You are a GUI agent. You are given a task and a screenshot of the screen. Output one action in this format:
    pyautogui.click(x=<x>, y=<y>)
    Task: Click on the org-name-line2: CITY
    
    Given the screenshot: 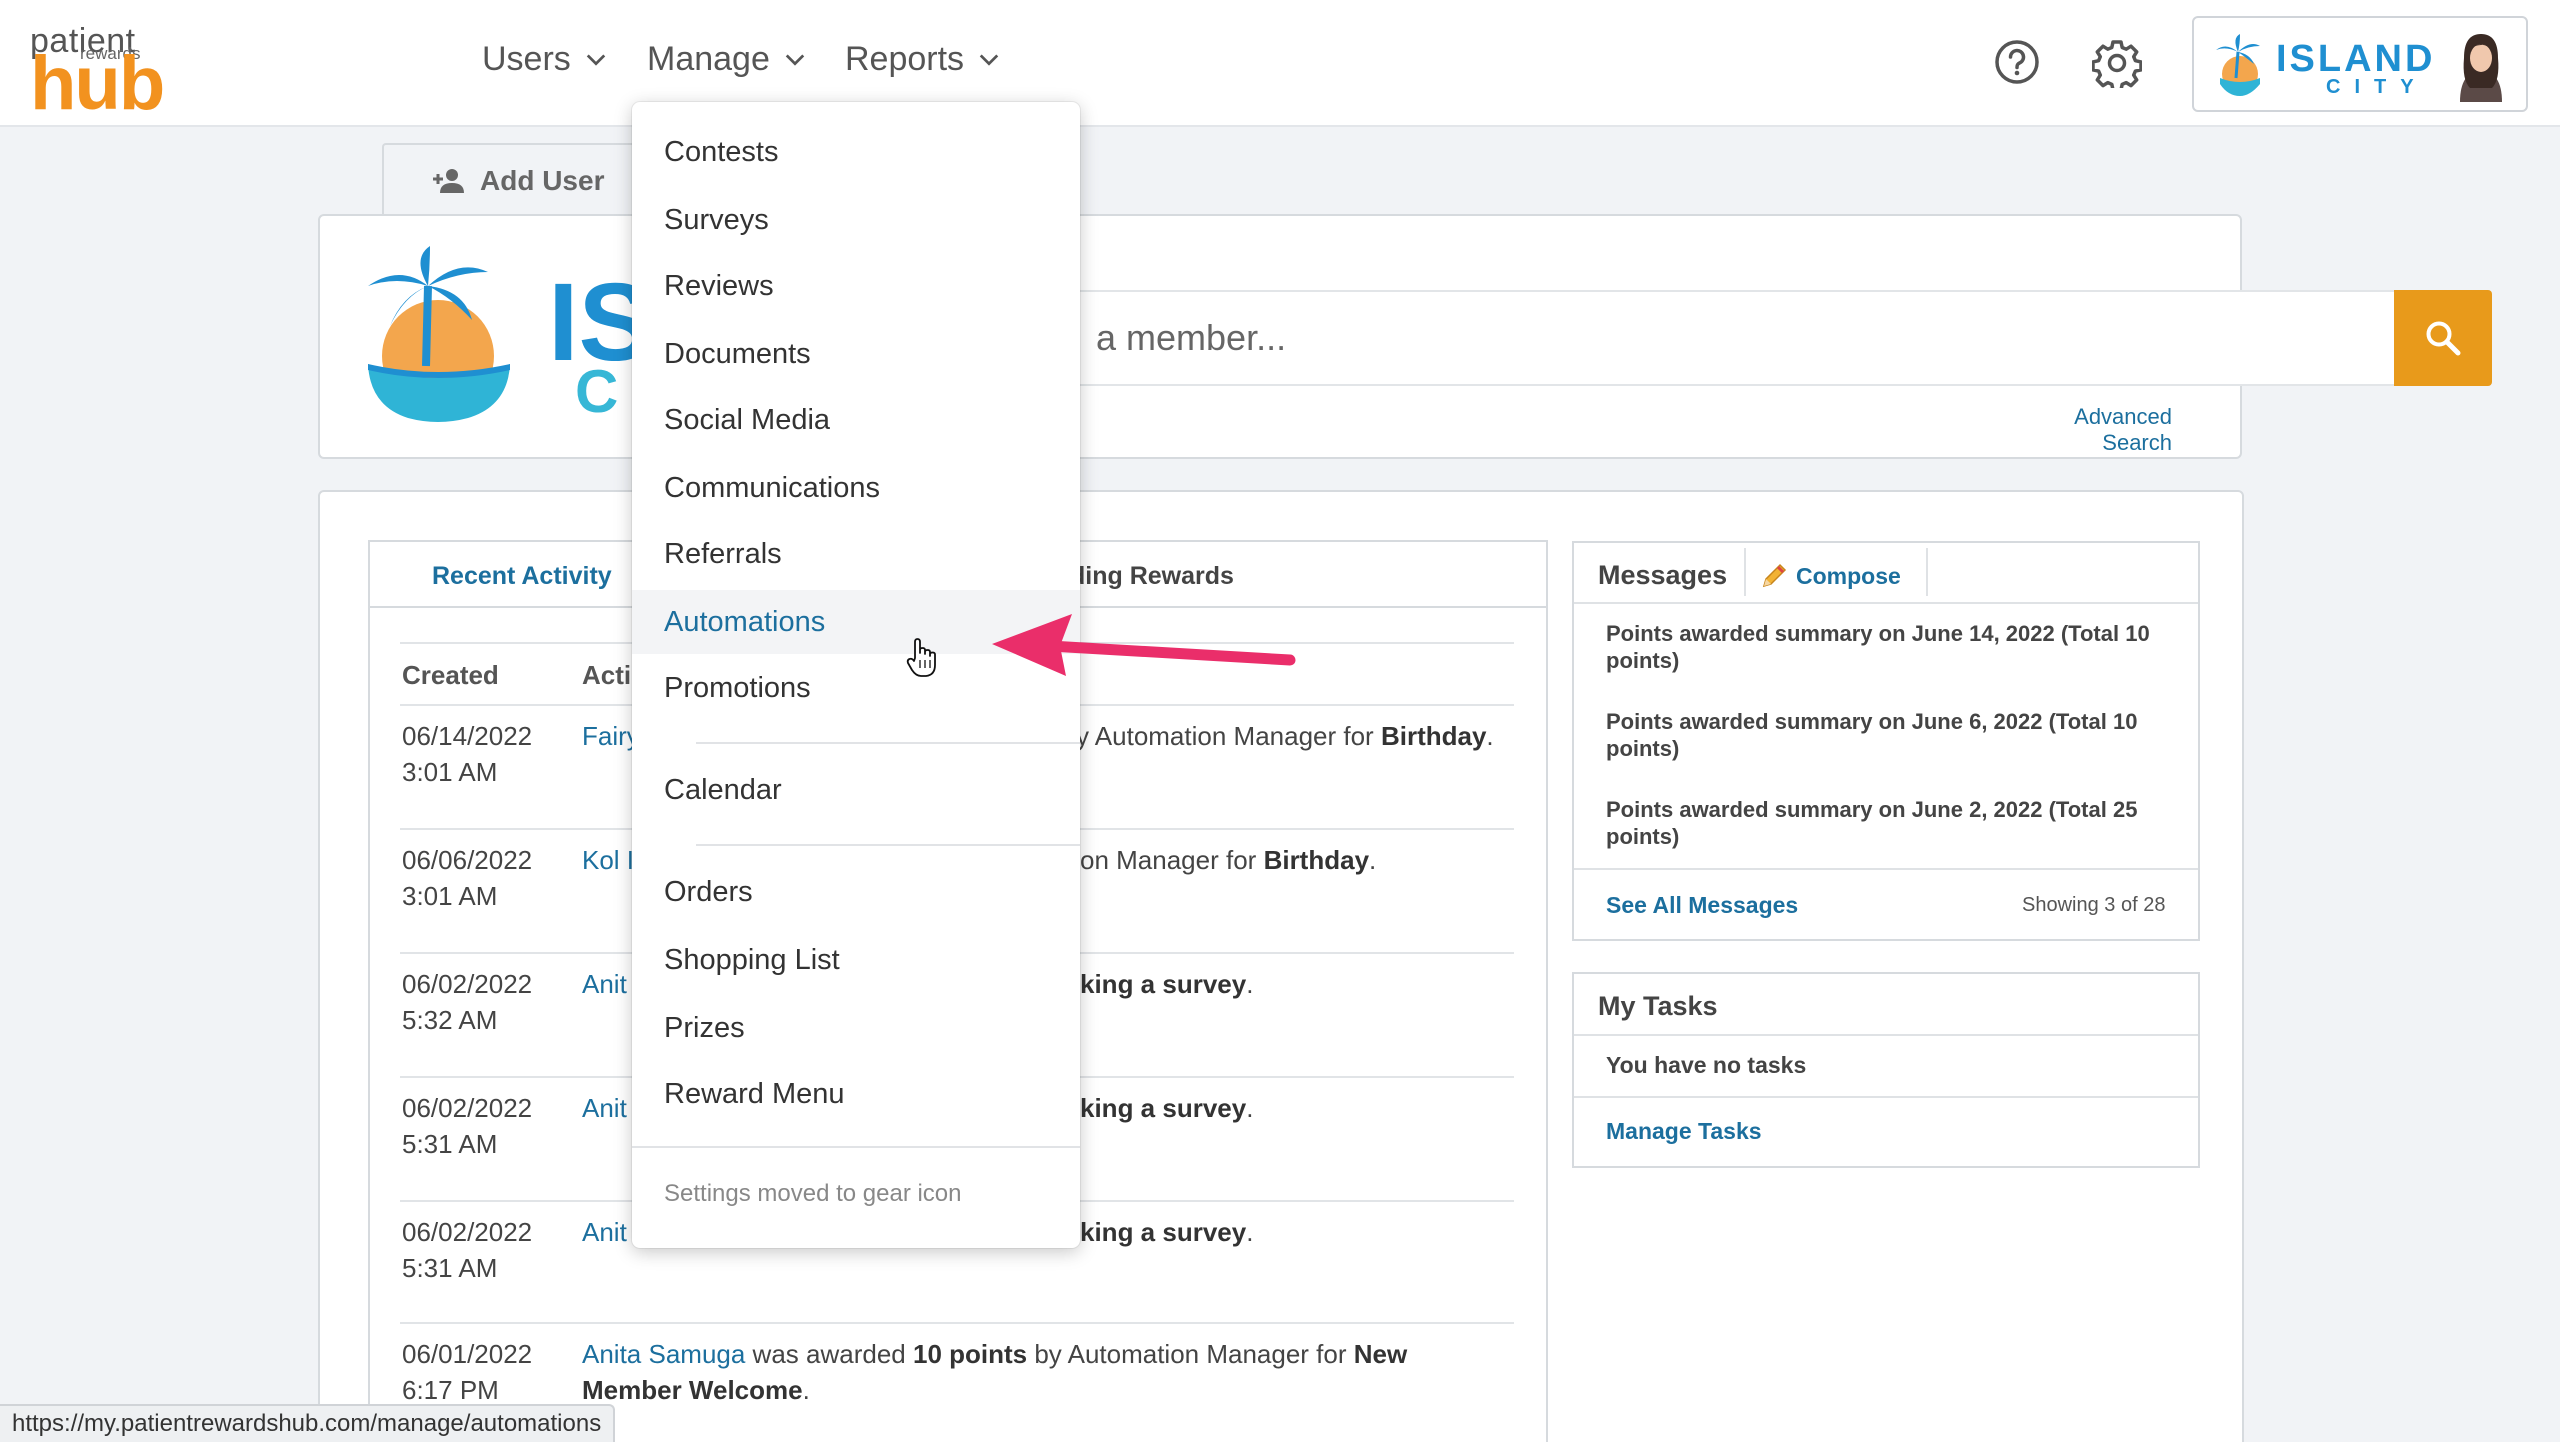 What is the action you would take?
    pyautogui.click(x=2377, y=87)
    